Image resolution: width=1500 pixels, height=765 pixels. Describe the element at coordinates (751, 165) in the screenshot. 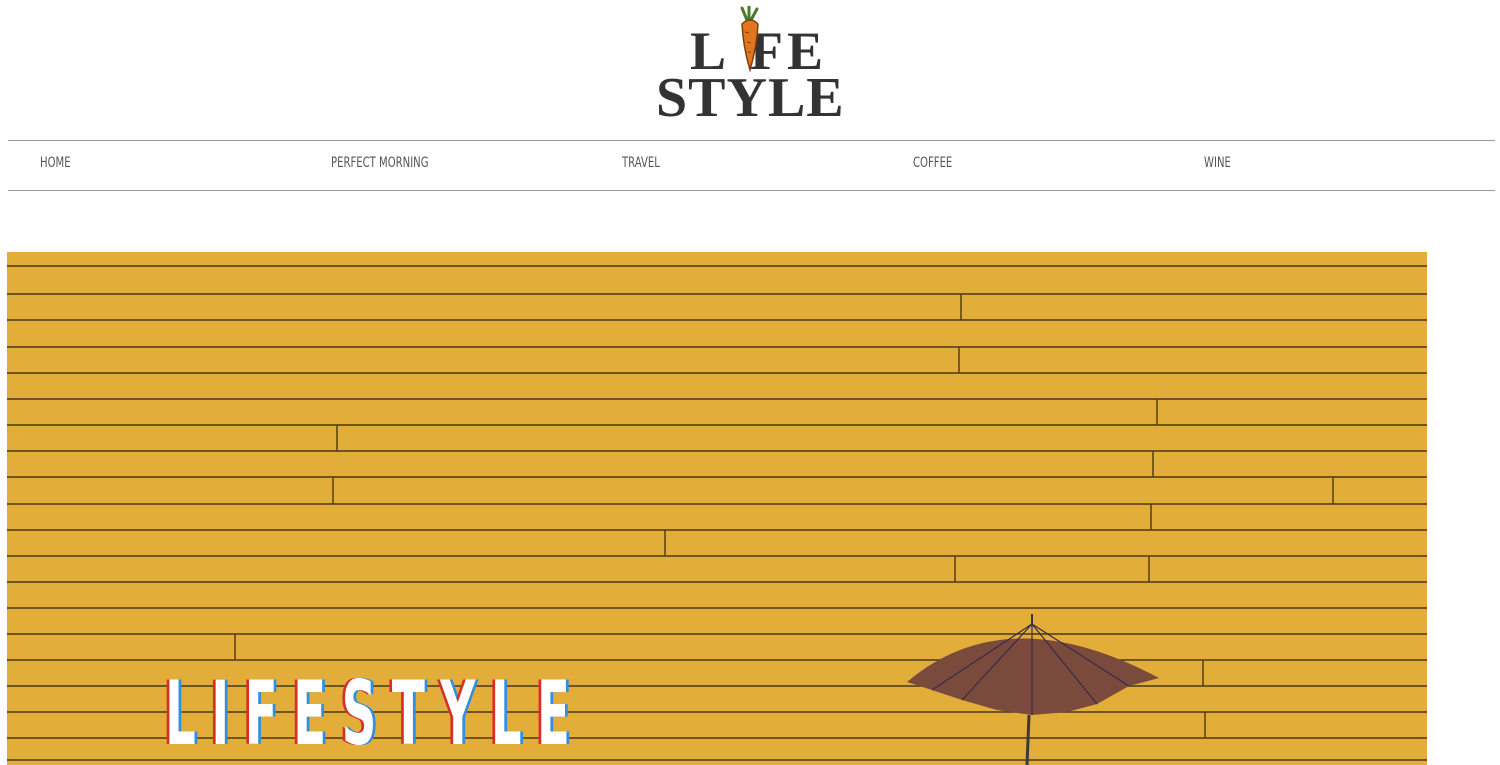

I see `main-navigation: HOME PERFECT MORNING TRAVEL COFFEE WINE` at that location.